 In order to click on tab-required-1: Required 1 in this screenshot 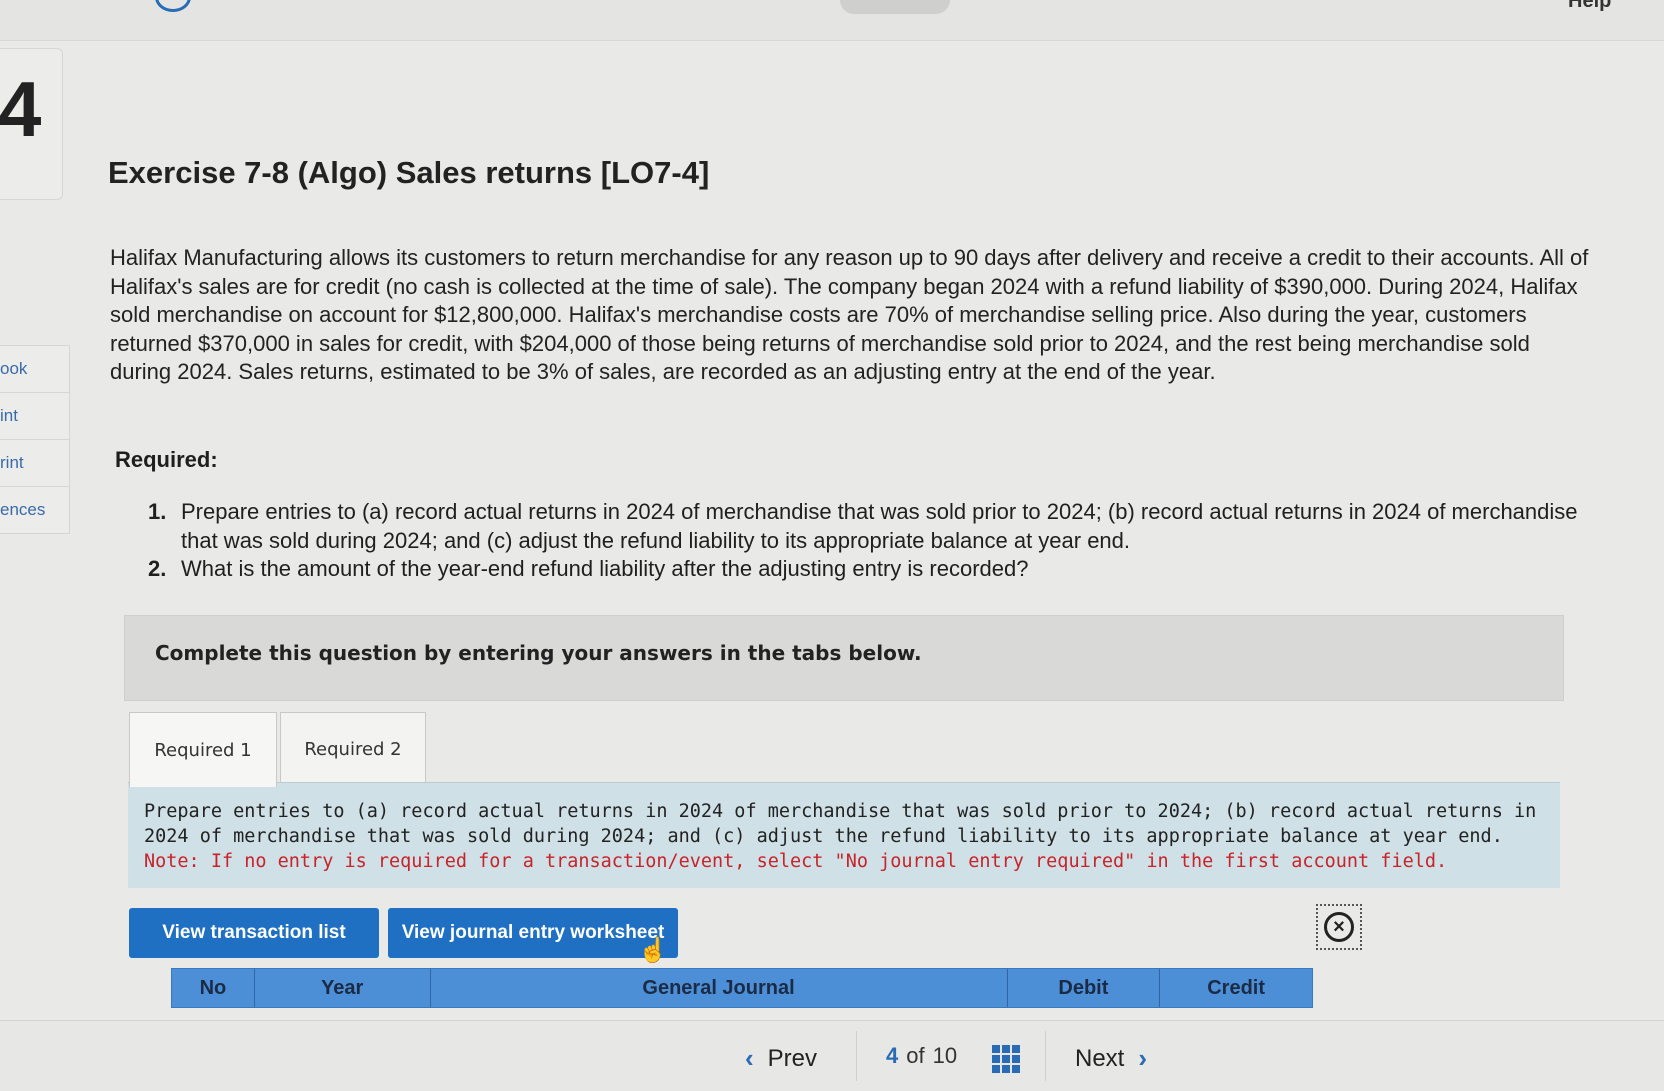, I will do `click(203, 749)`.